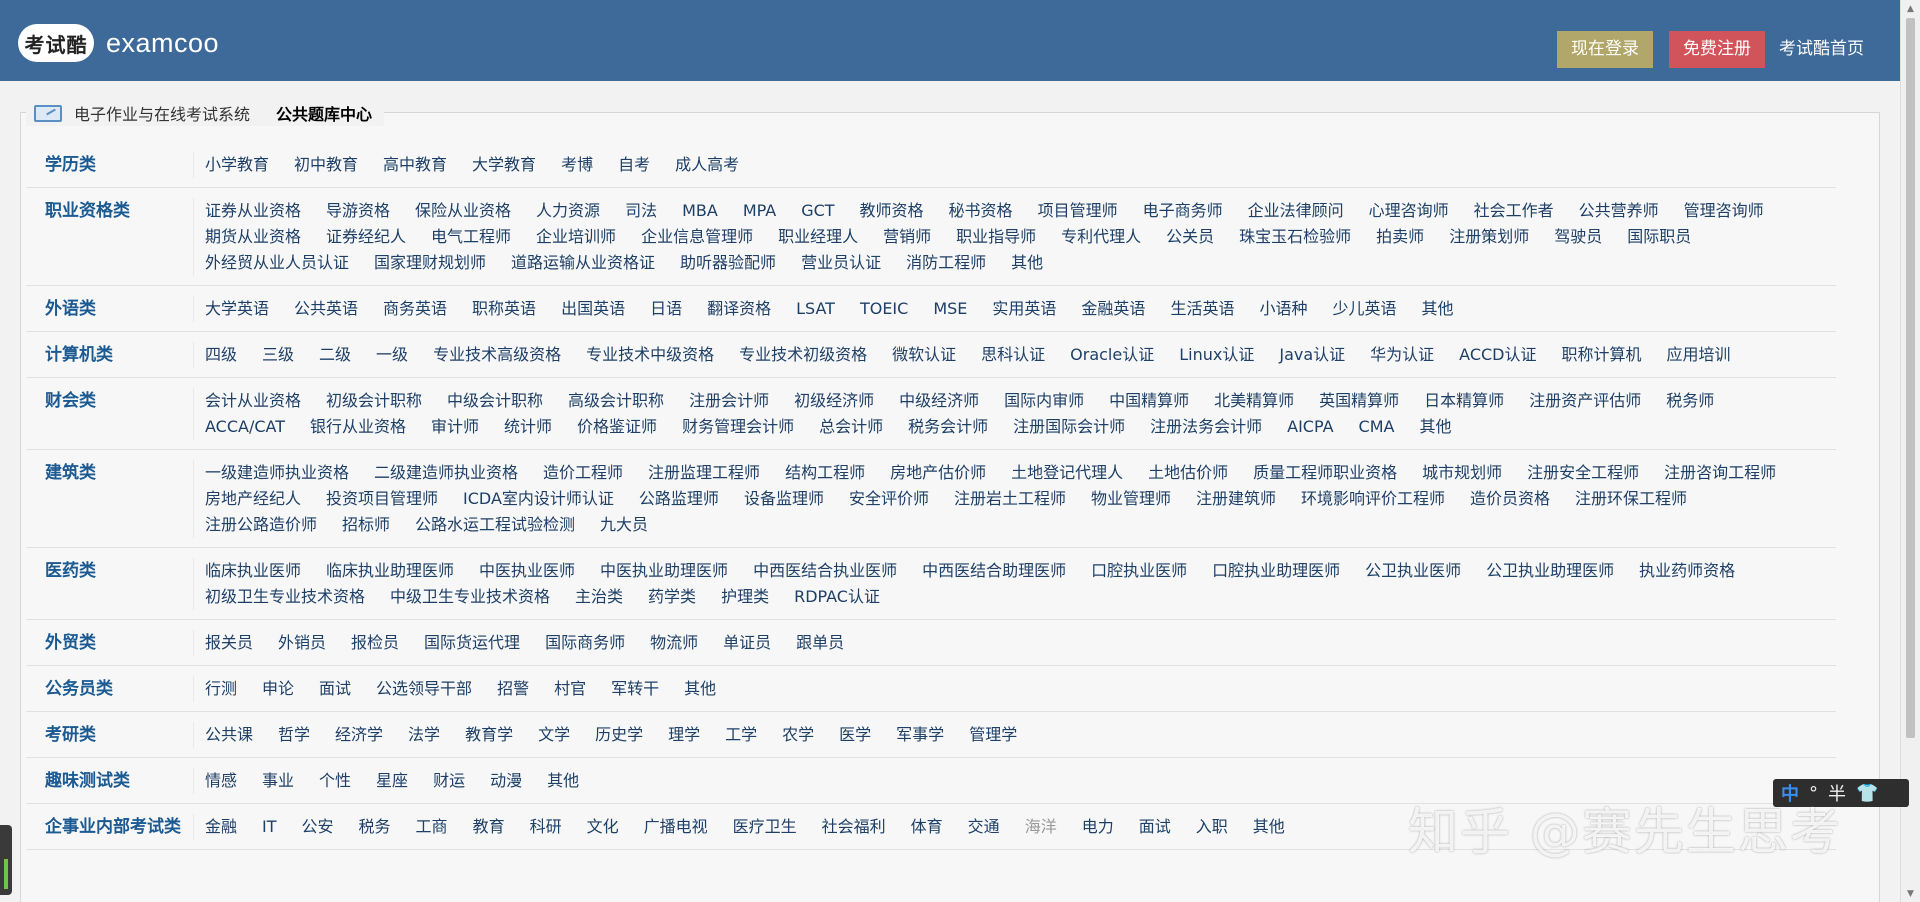 This screenshot has height=902, width=1920. I want to click on category-item-link: 外销员, so click(302, 643).